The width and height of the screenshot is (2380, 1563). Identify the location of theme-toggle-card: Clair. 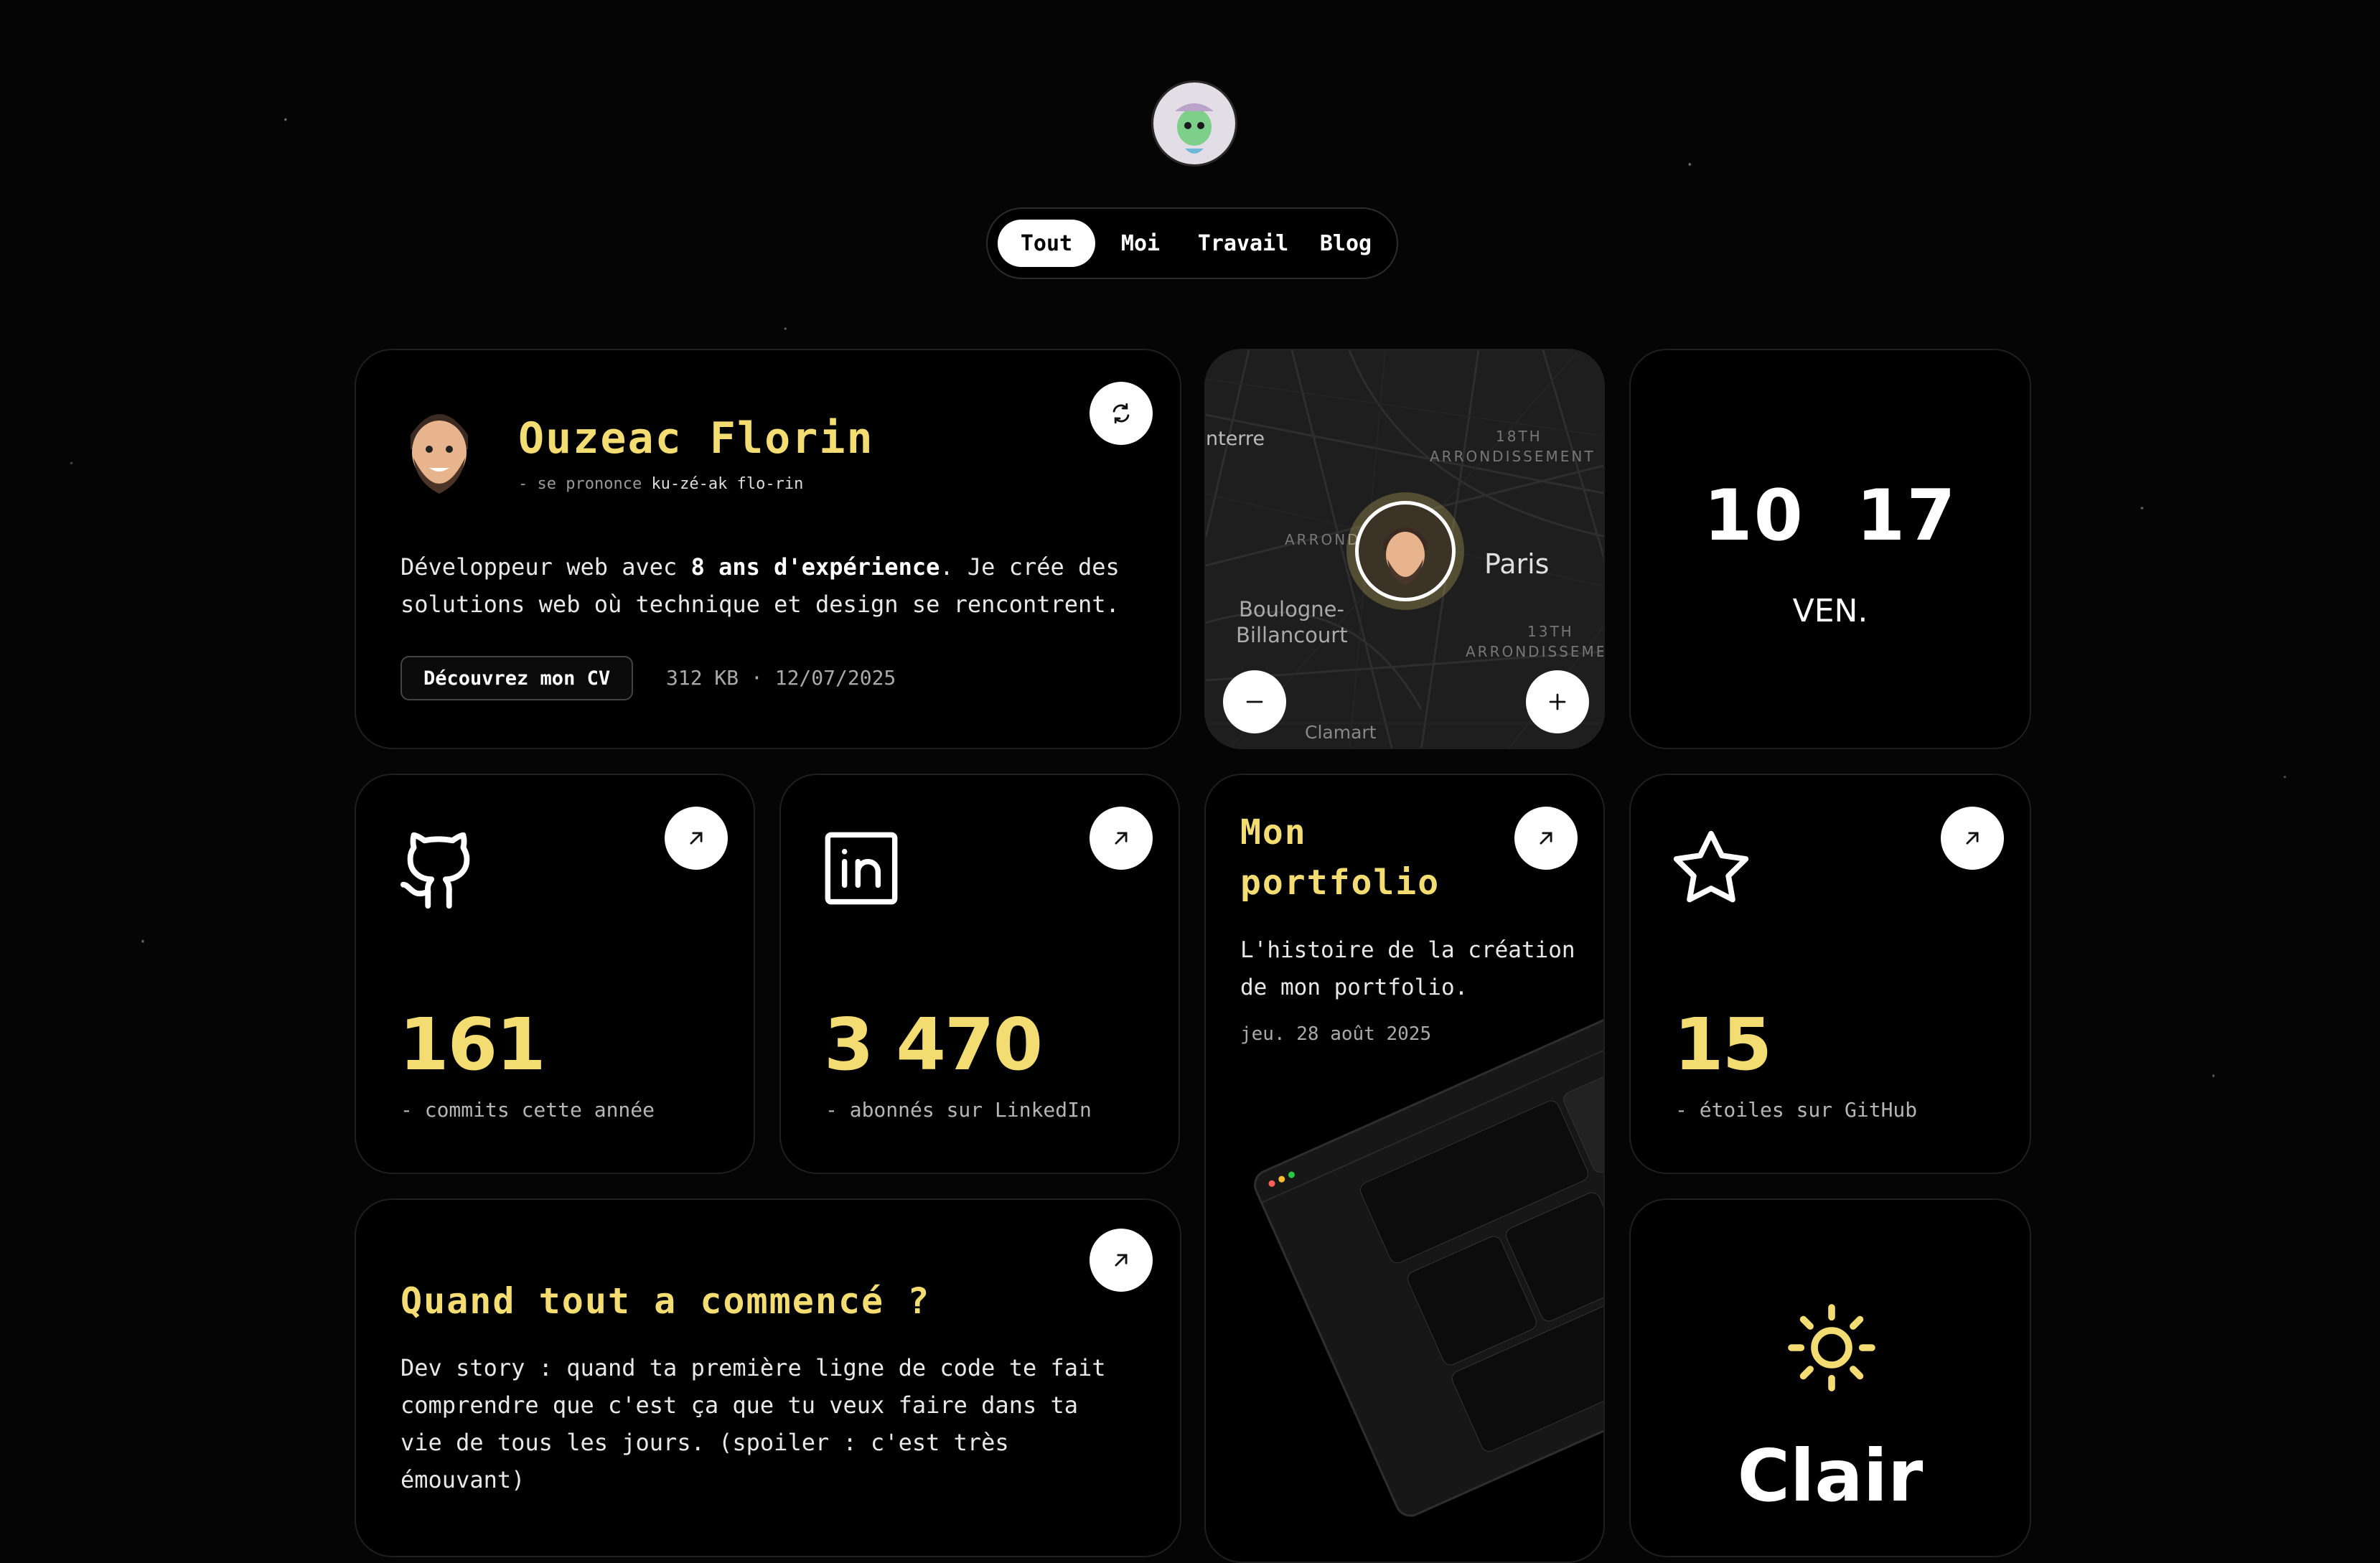
(1830, 1377).